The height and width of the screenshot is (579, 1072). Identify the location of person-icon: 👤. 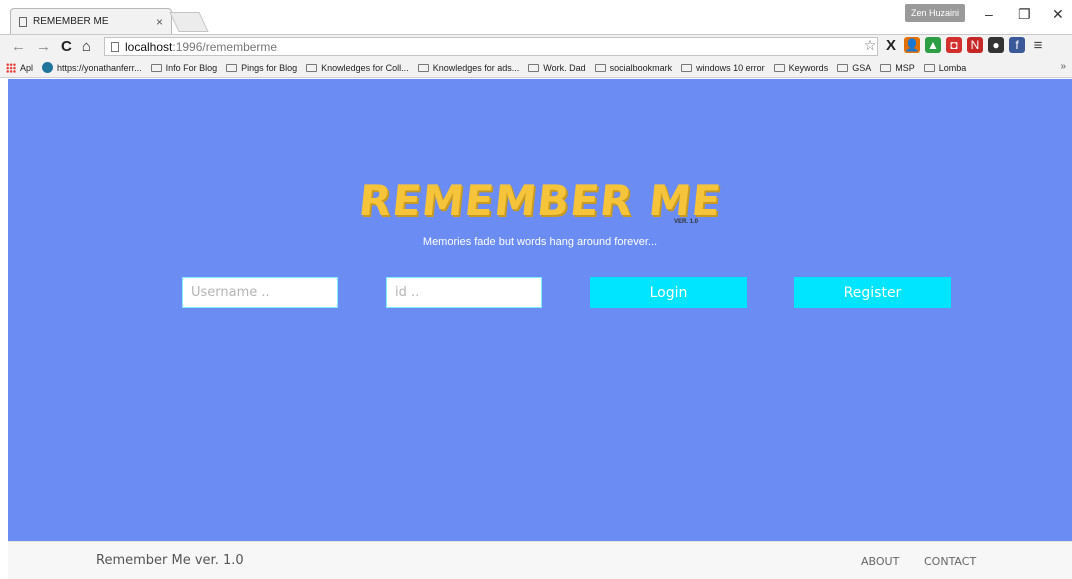
(912, 45).